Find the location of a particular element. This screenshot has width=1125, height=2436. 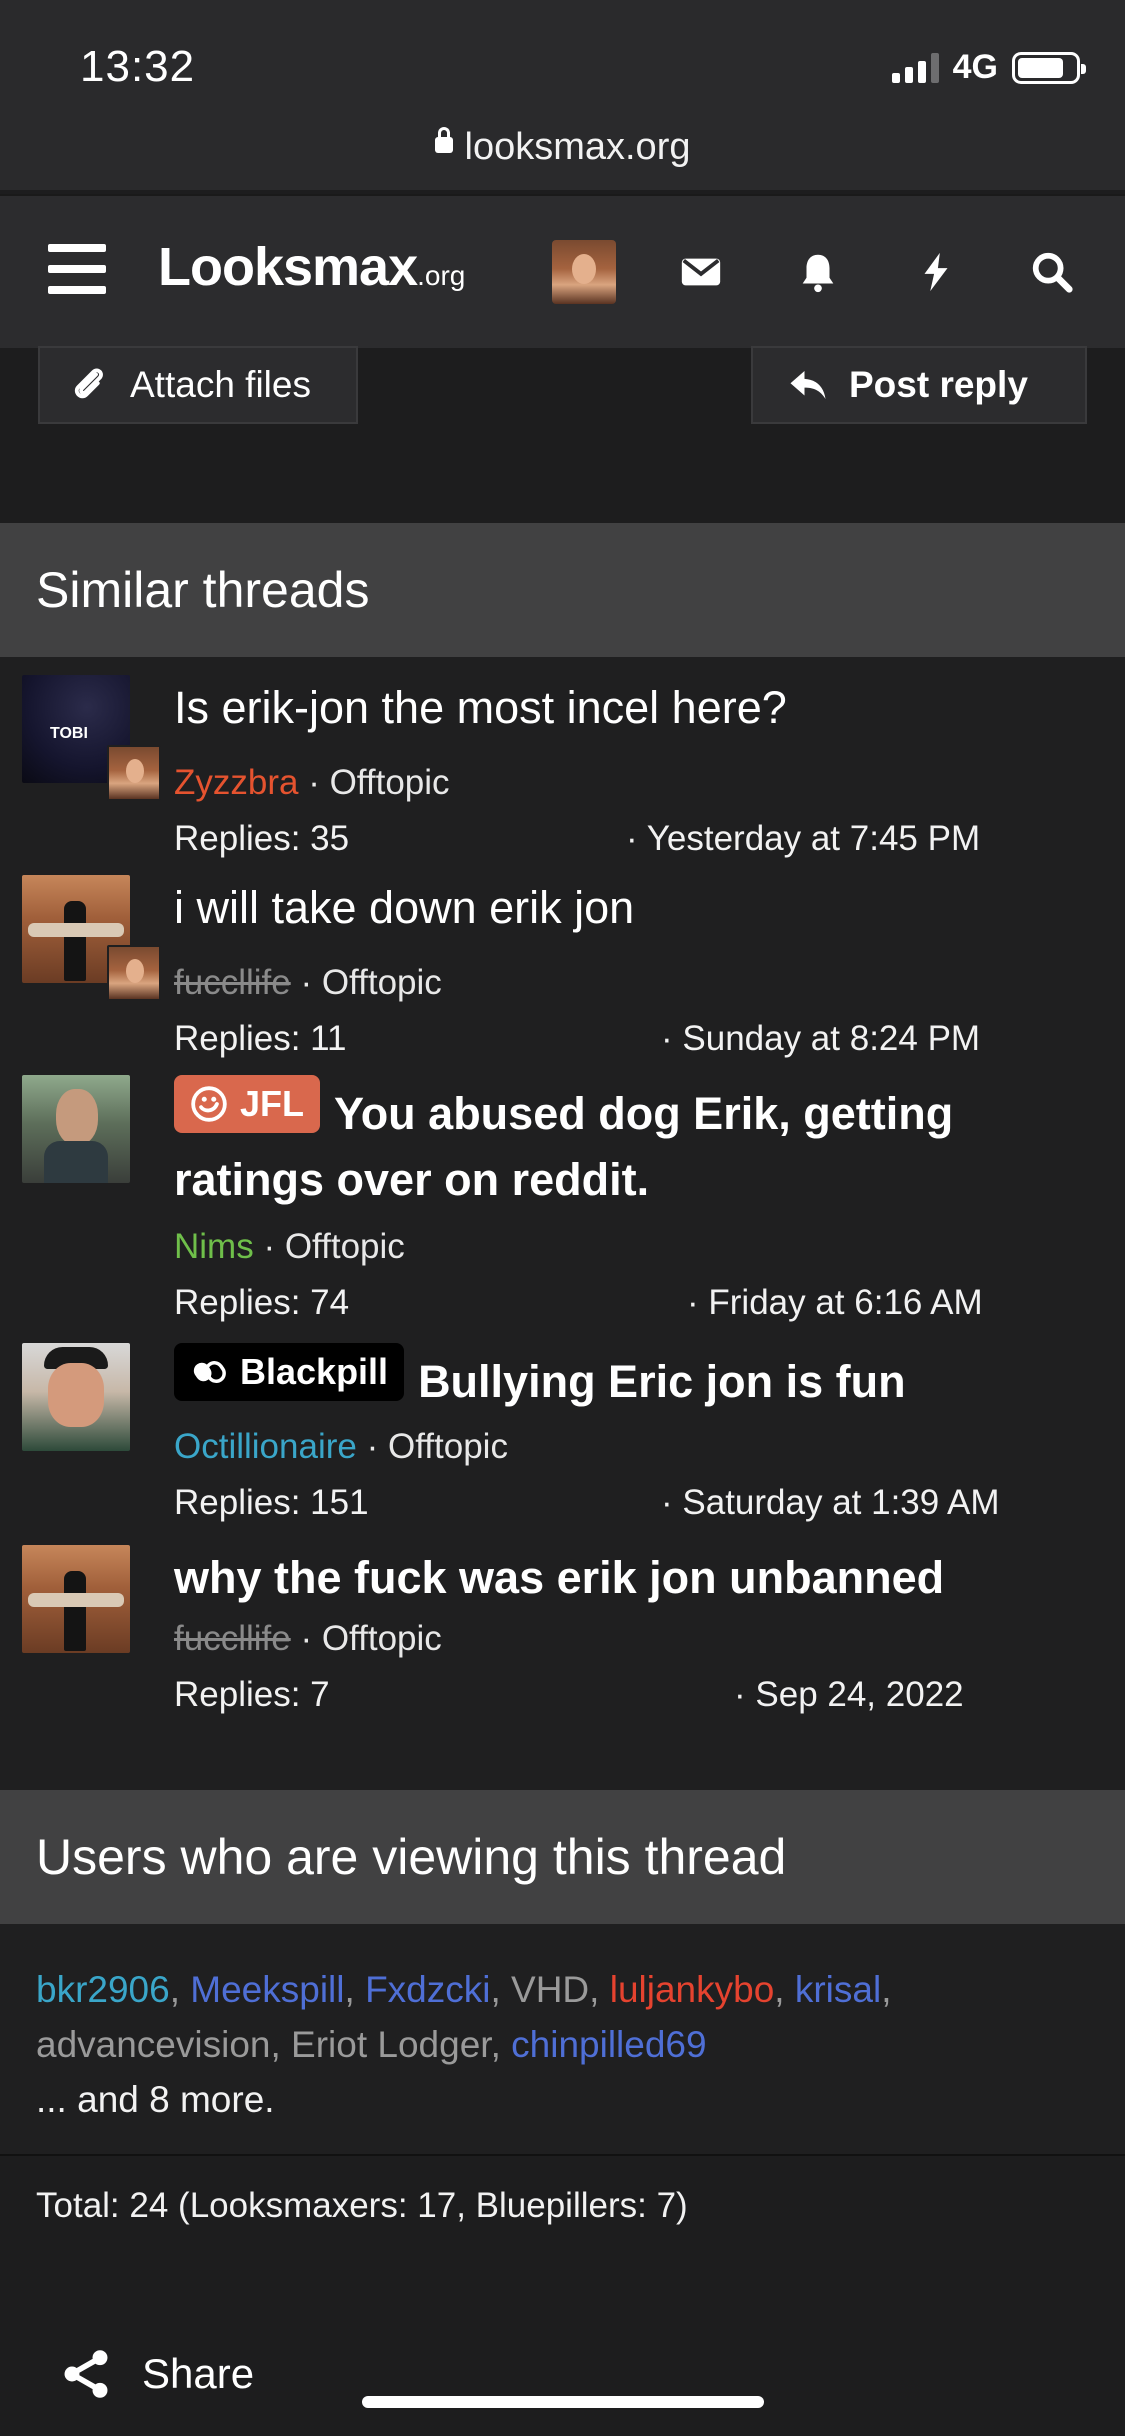

thread-title: Is erik-jon the most incel here? is located at coordinates (624, 708).